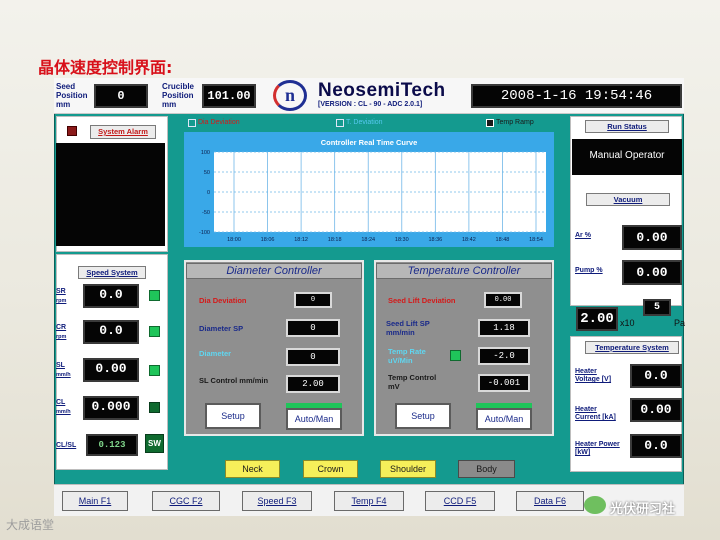 This screenshot has width=720, height=540. I want to click on chart-x-tick-label: 18:12, so click(301, 240).